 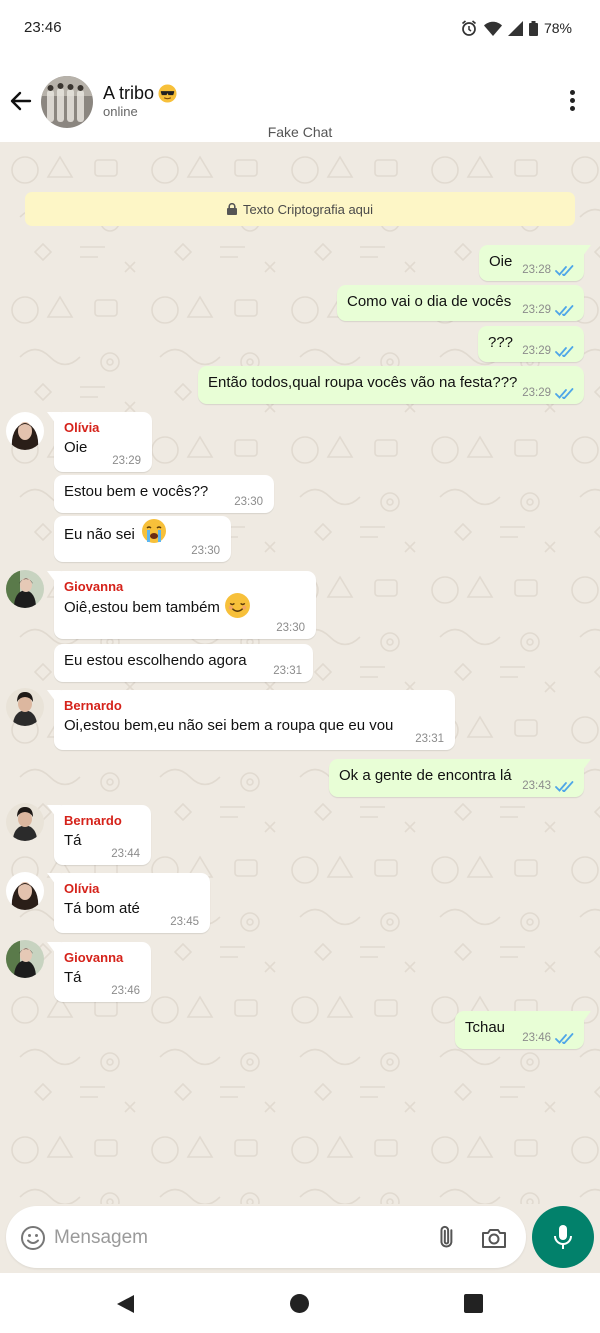 I want to click on encryption-notice: Texto Criptografia aqui, so click(x=300, y=209).